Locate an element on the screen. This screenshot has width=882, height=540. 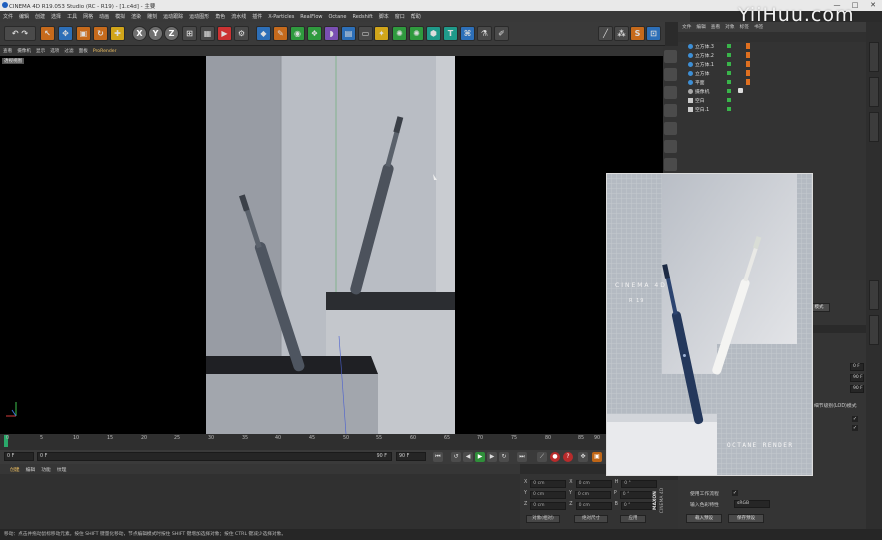
auto-key-button: ? is located at coordinates (568, 457).